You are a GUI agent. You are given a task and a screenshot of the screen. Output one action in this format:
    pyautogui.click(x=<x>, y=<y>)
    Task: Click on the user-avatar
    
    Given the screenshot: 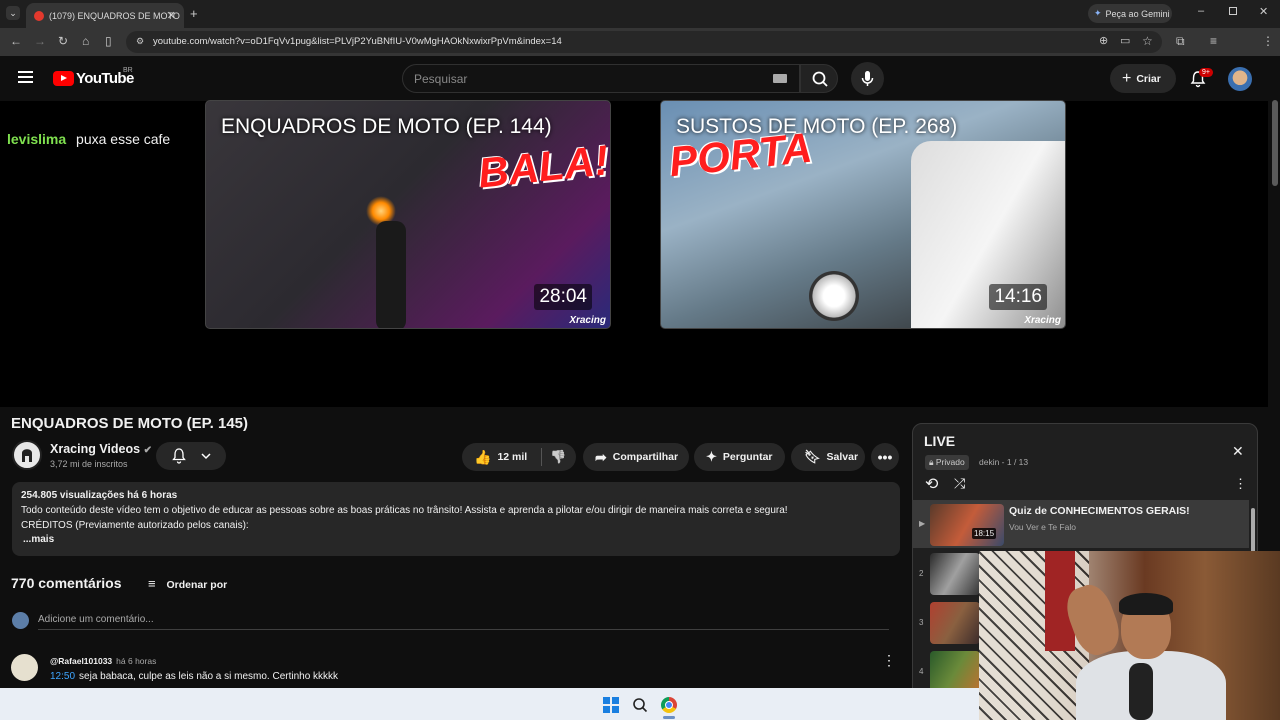 What is the action you would take?
    pyautogui.click(x=1240, y=79)
    